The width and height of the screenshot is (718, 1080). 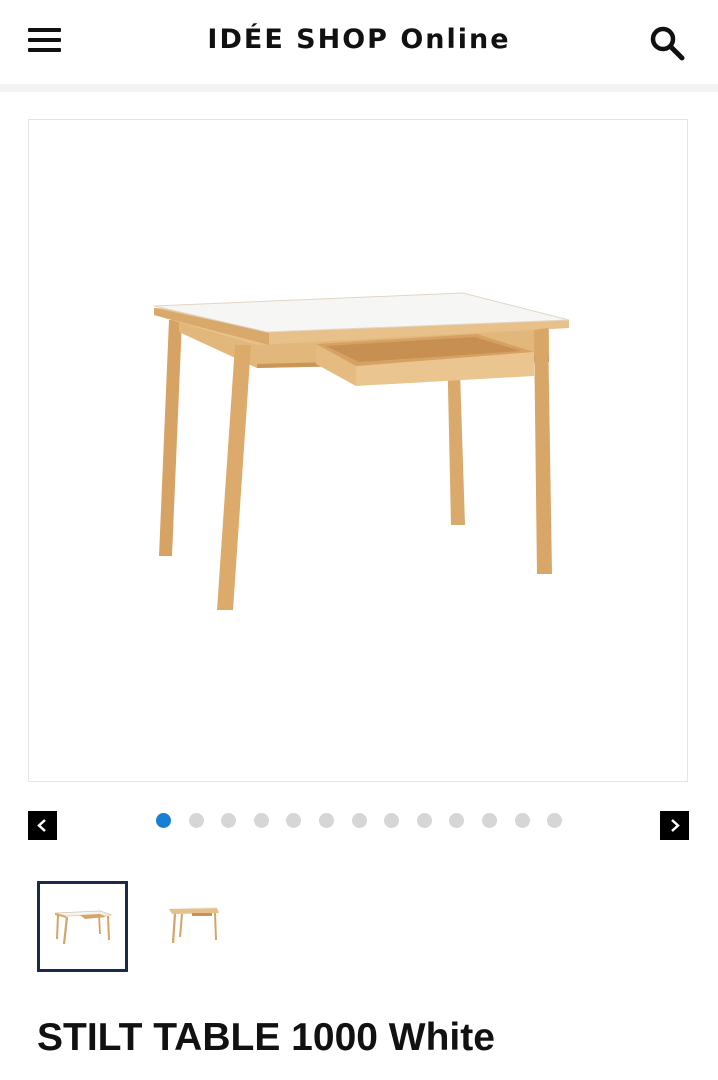 I want to click on previous-image-button, so click(x=42, y=825).